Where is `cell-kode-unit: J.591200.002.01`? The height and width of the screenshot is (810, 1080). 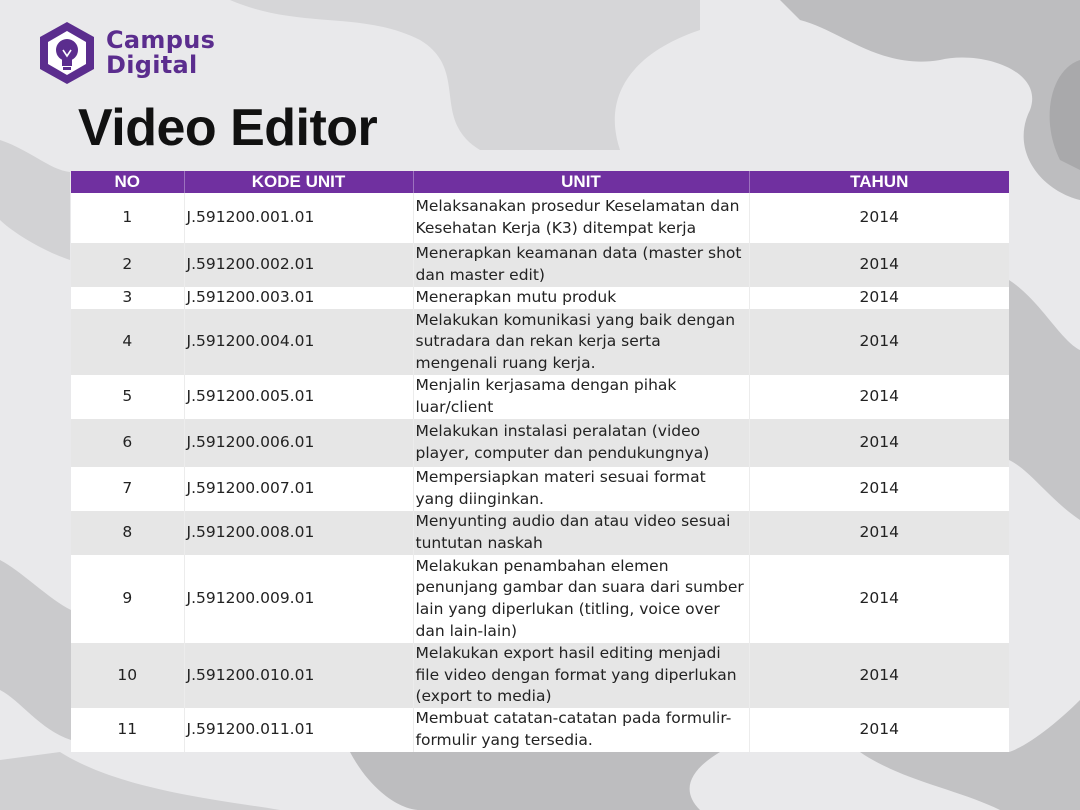 cell-kode-unit: J.591200.002.01 is located at coordinates (299, 265).